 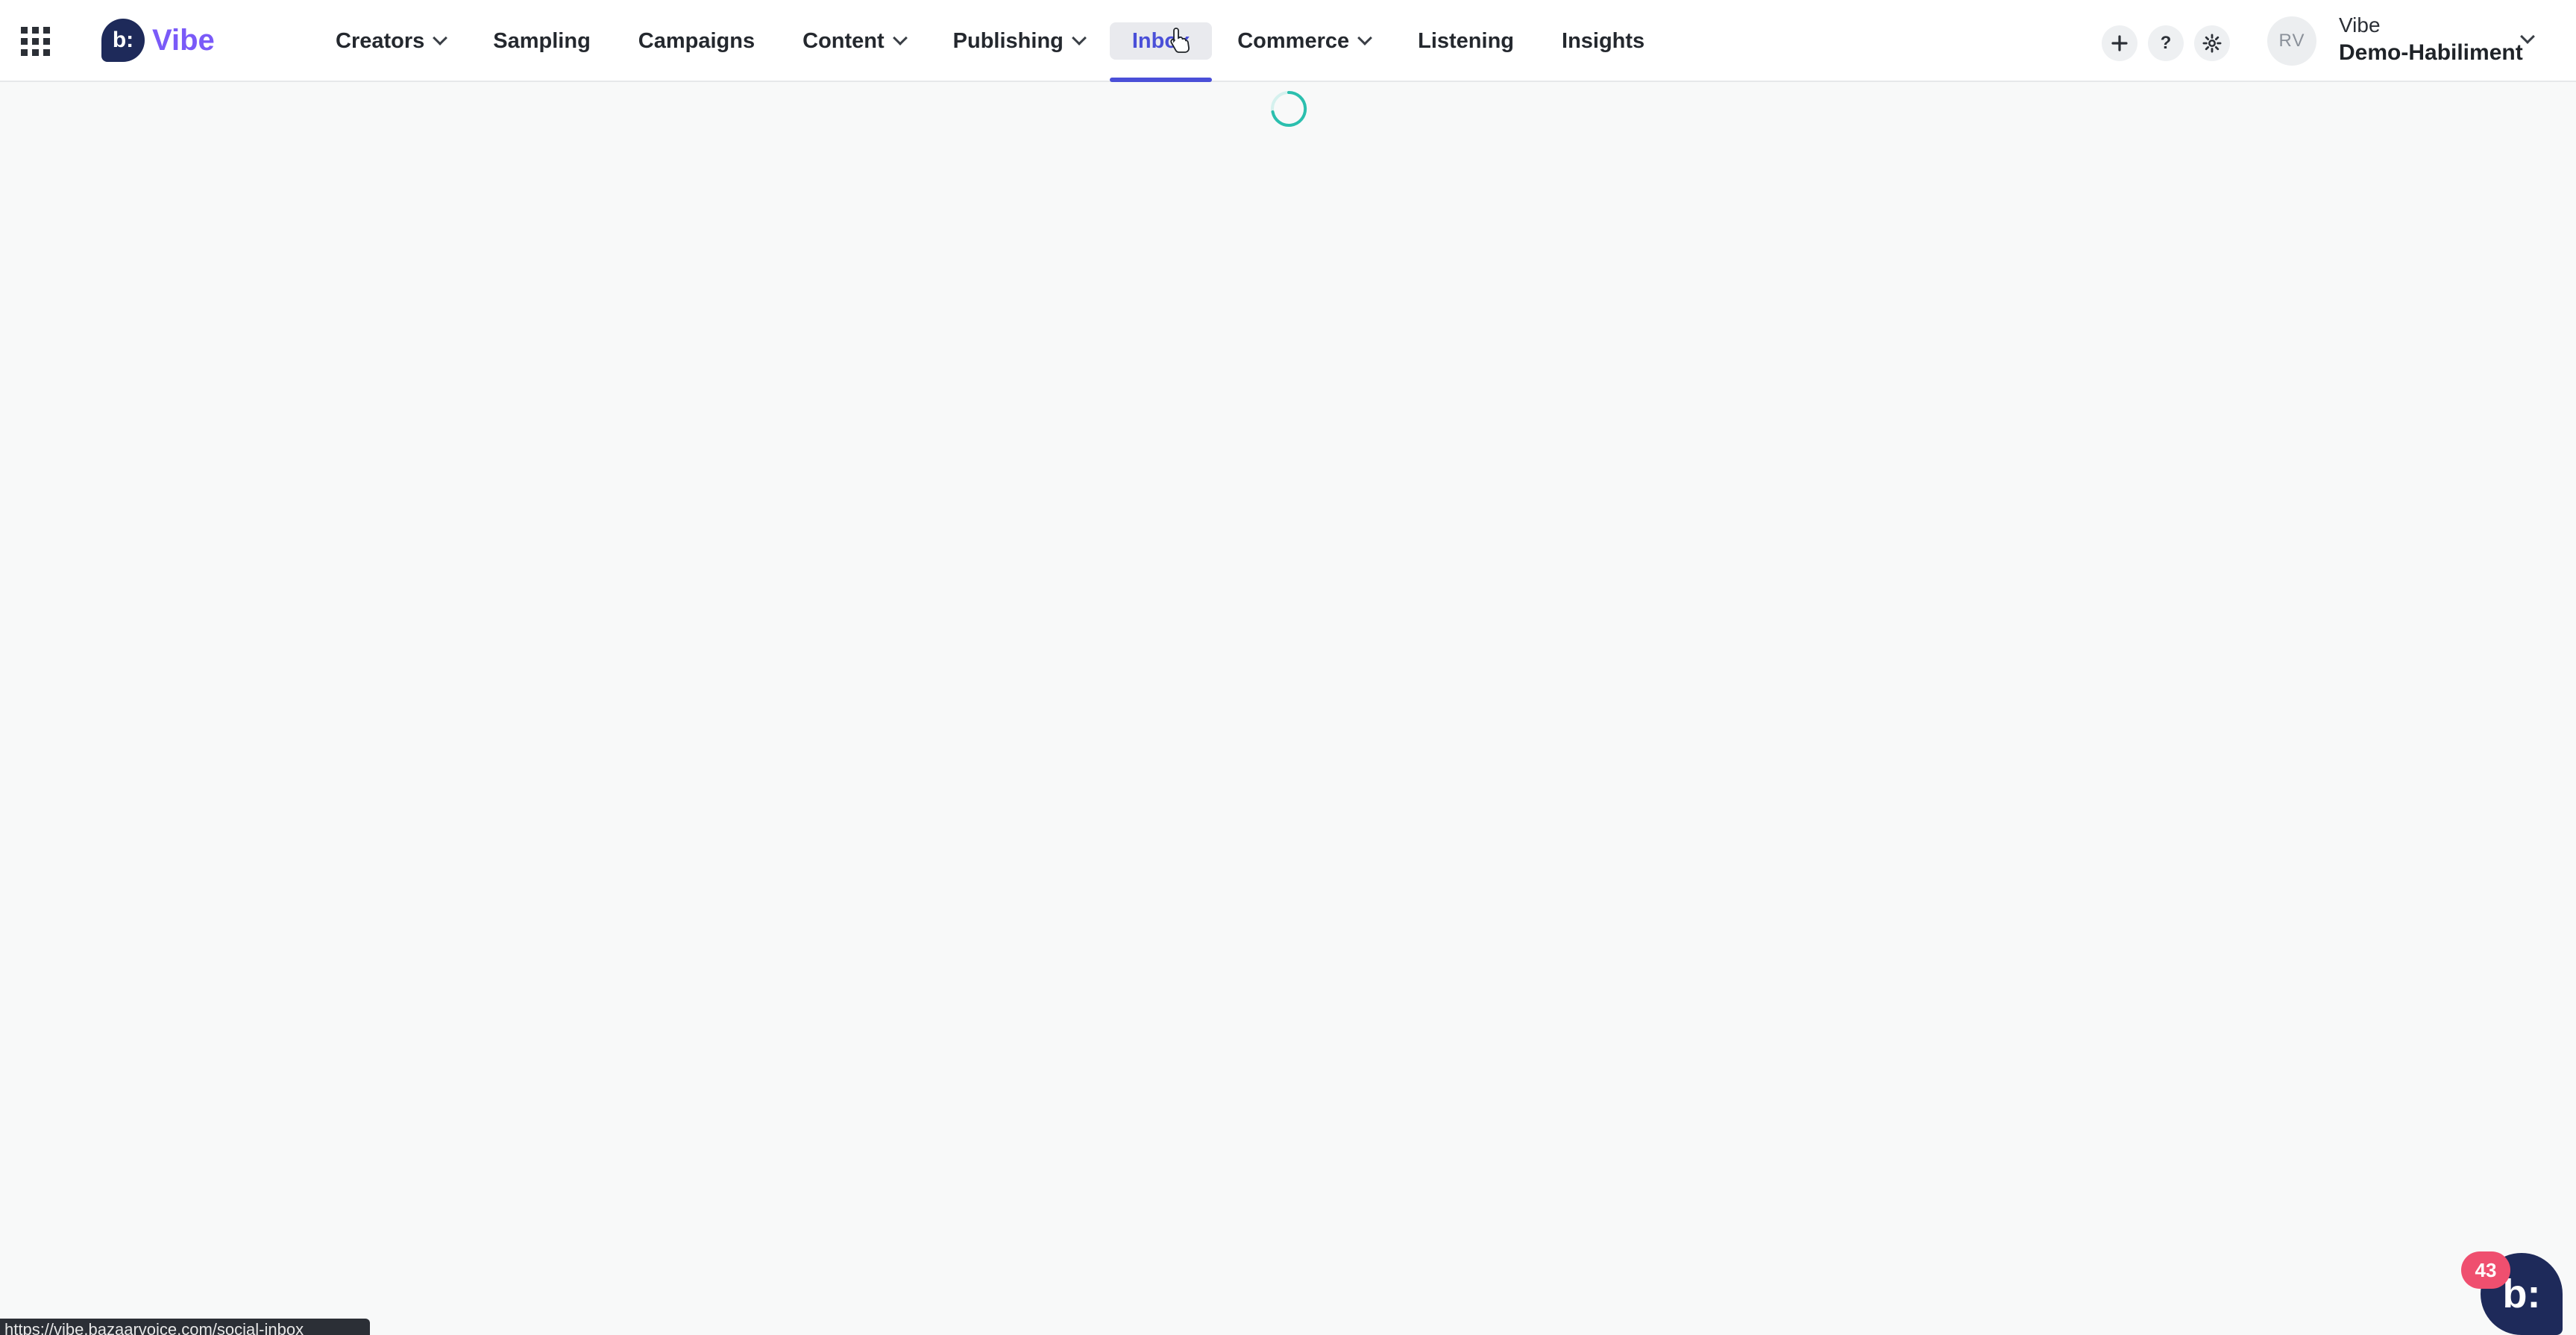 I want to click on plus-icon, so click(x=2120, y=43).